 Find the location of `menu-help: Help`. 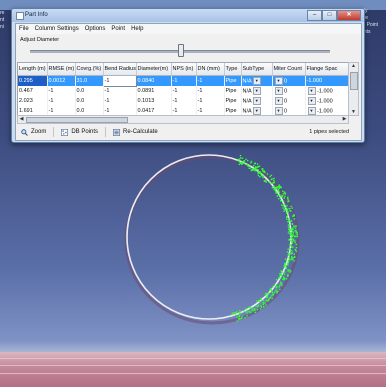

menu-help: Help is located at coordinates (137, 29).